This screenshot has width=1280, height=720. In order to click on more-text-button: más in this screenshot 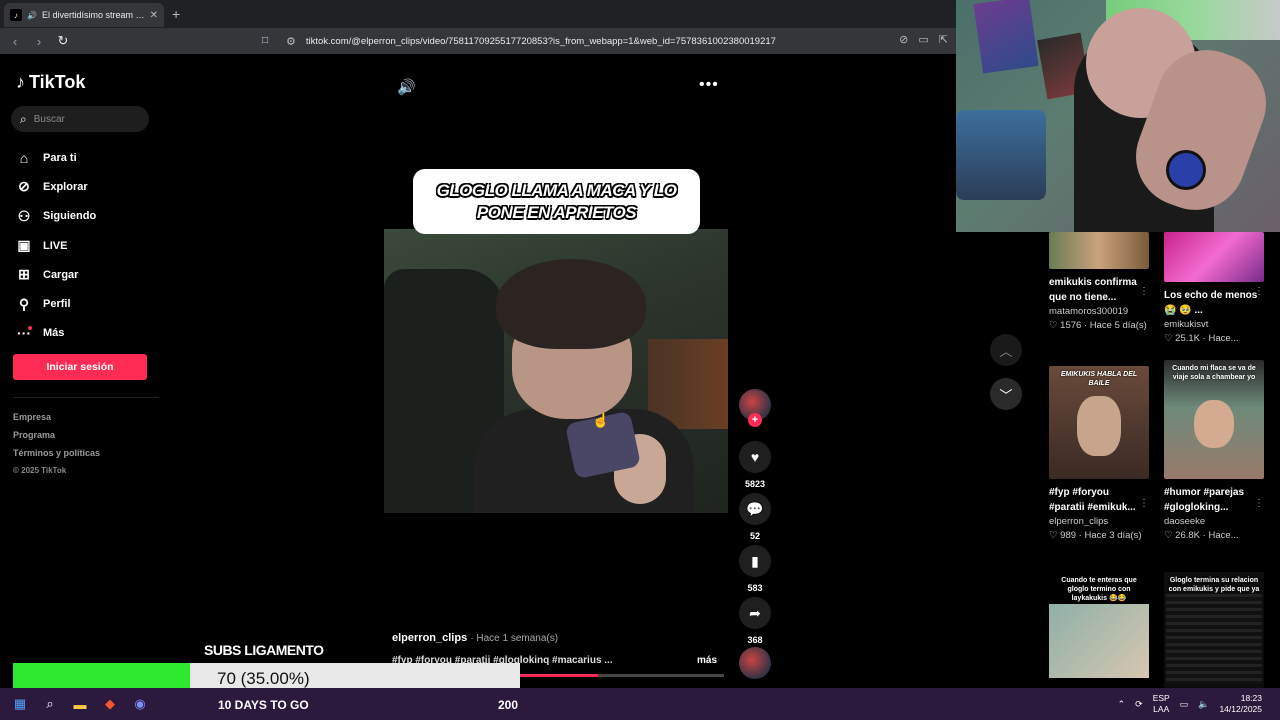, I will do `click(707, 660)`.